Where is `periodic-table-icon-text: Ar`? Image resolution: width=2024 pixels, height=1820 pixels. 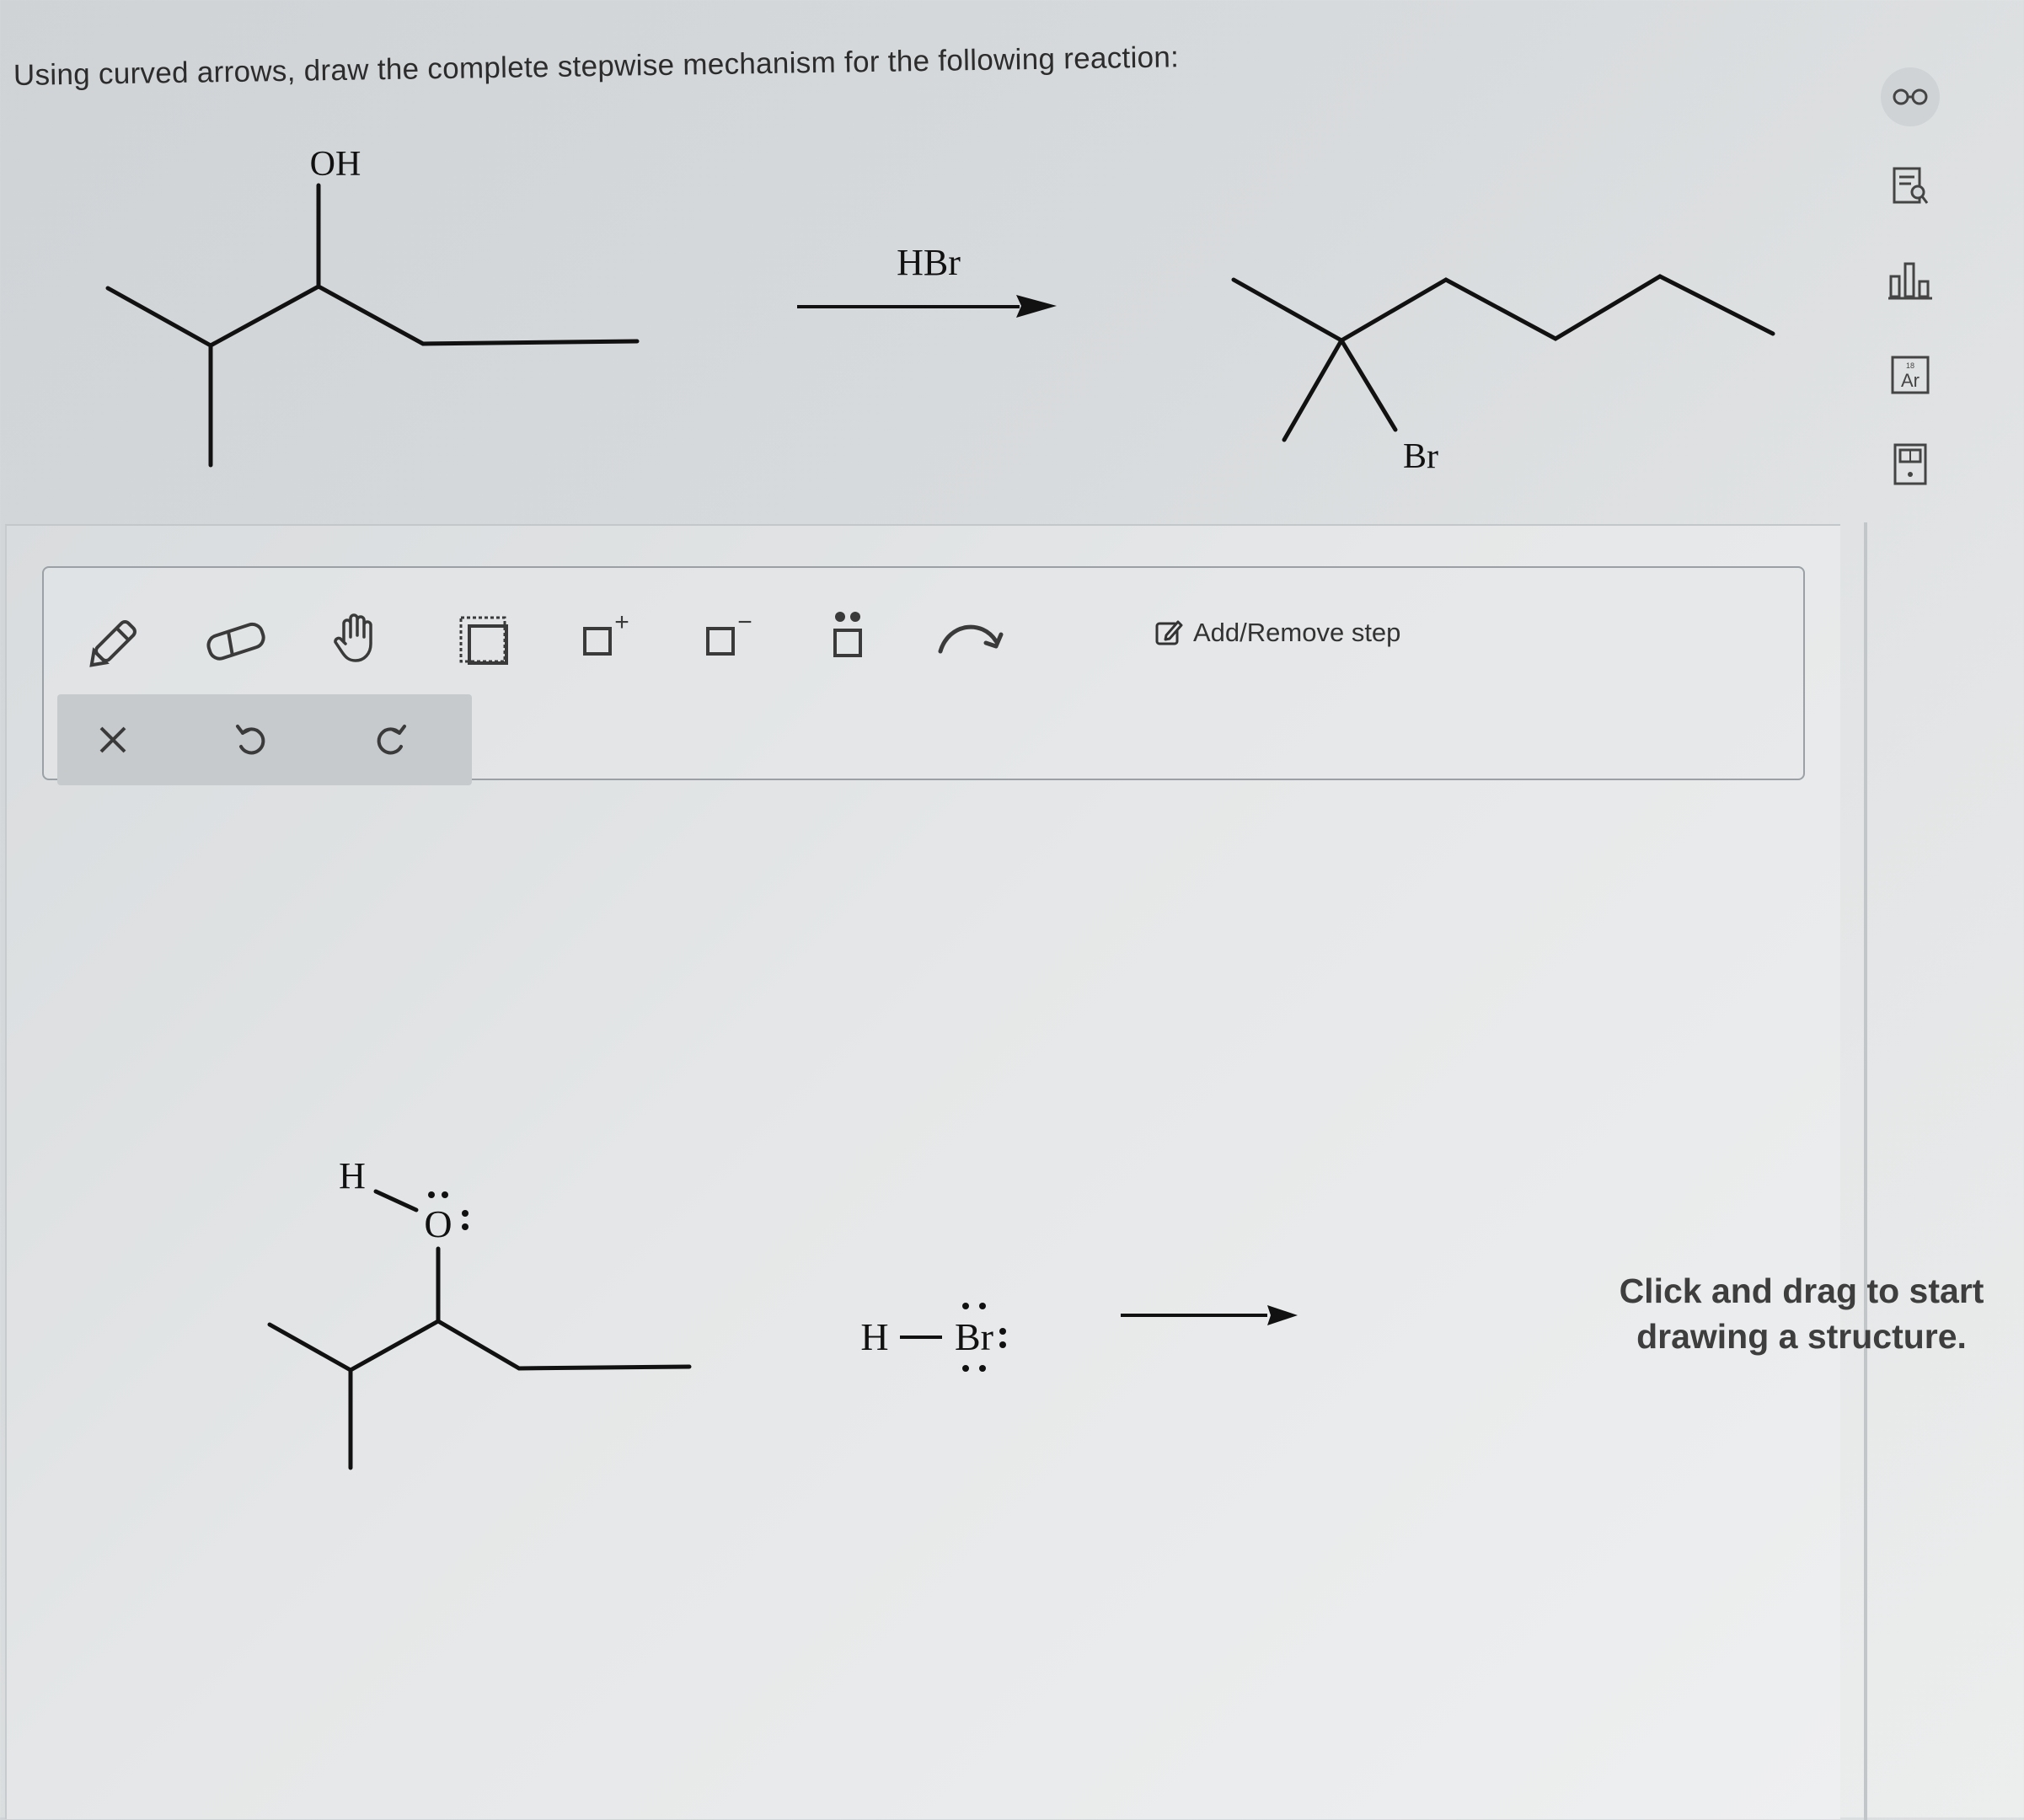 periodic-table-icon-text: Ar is located at coordinates (1910, 380).